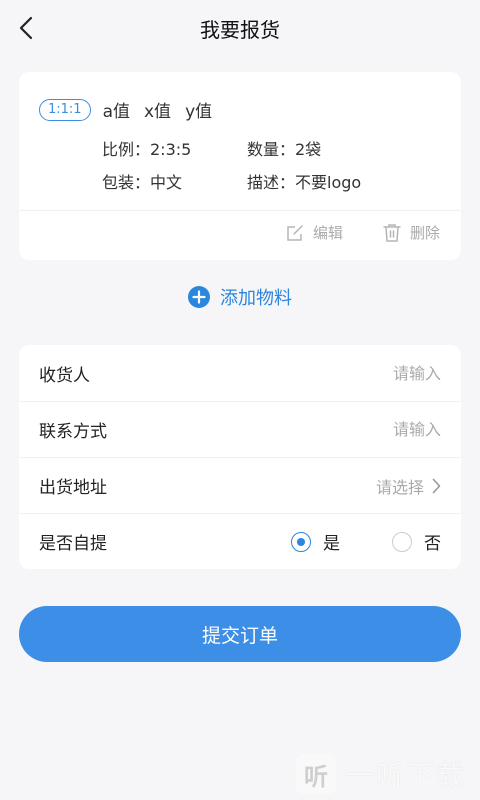 Image resolution: width=480 pixels, height=800 pixels. What do you see at coordinates (405, 775) in the screenshot?
I see `watermark-text: 一听下载` at bounding box center [405, 775].